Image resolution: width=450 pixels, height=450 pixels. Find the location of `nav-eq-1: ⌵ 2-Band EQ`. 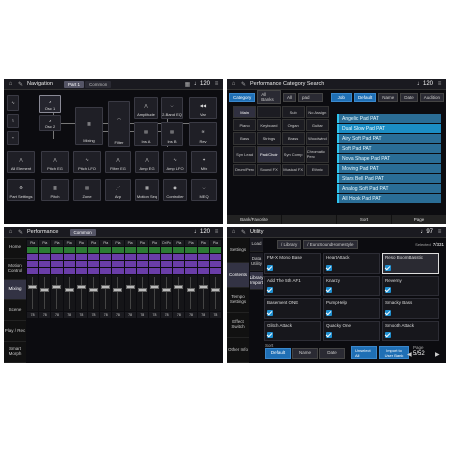

nav-eq-1: ⌵ 2-Band EQ is located at coordinates (172, 108).